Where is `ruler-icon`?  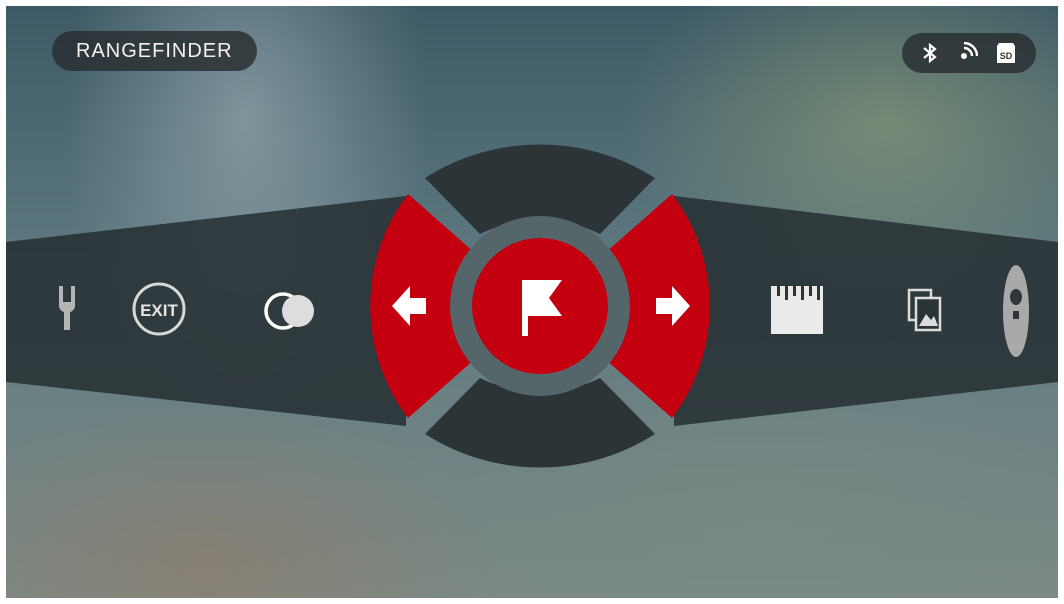
ruler-icon is located at coordinates (797, 310).